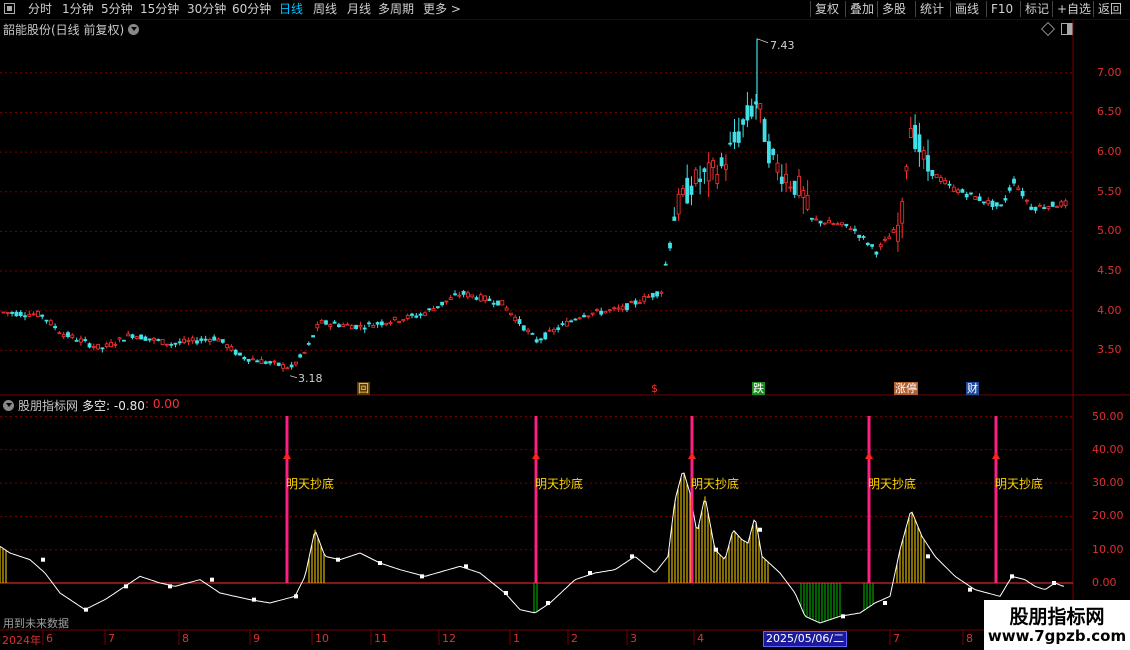 The width and height of the screenshot is (1130, 650). Describe the element at coordinates (574, 638) in the screenshot. I see `month-label: 2` at that location.